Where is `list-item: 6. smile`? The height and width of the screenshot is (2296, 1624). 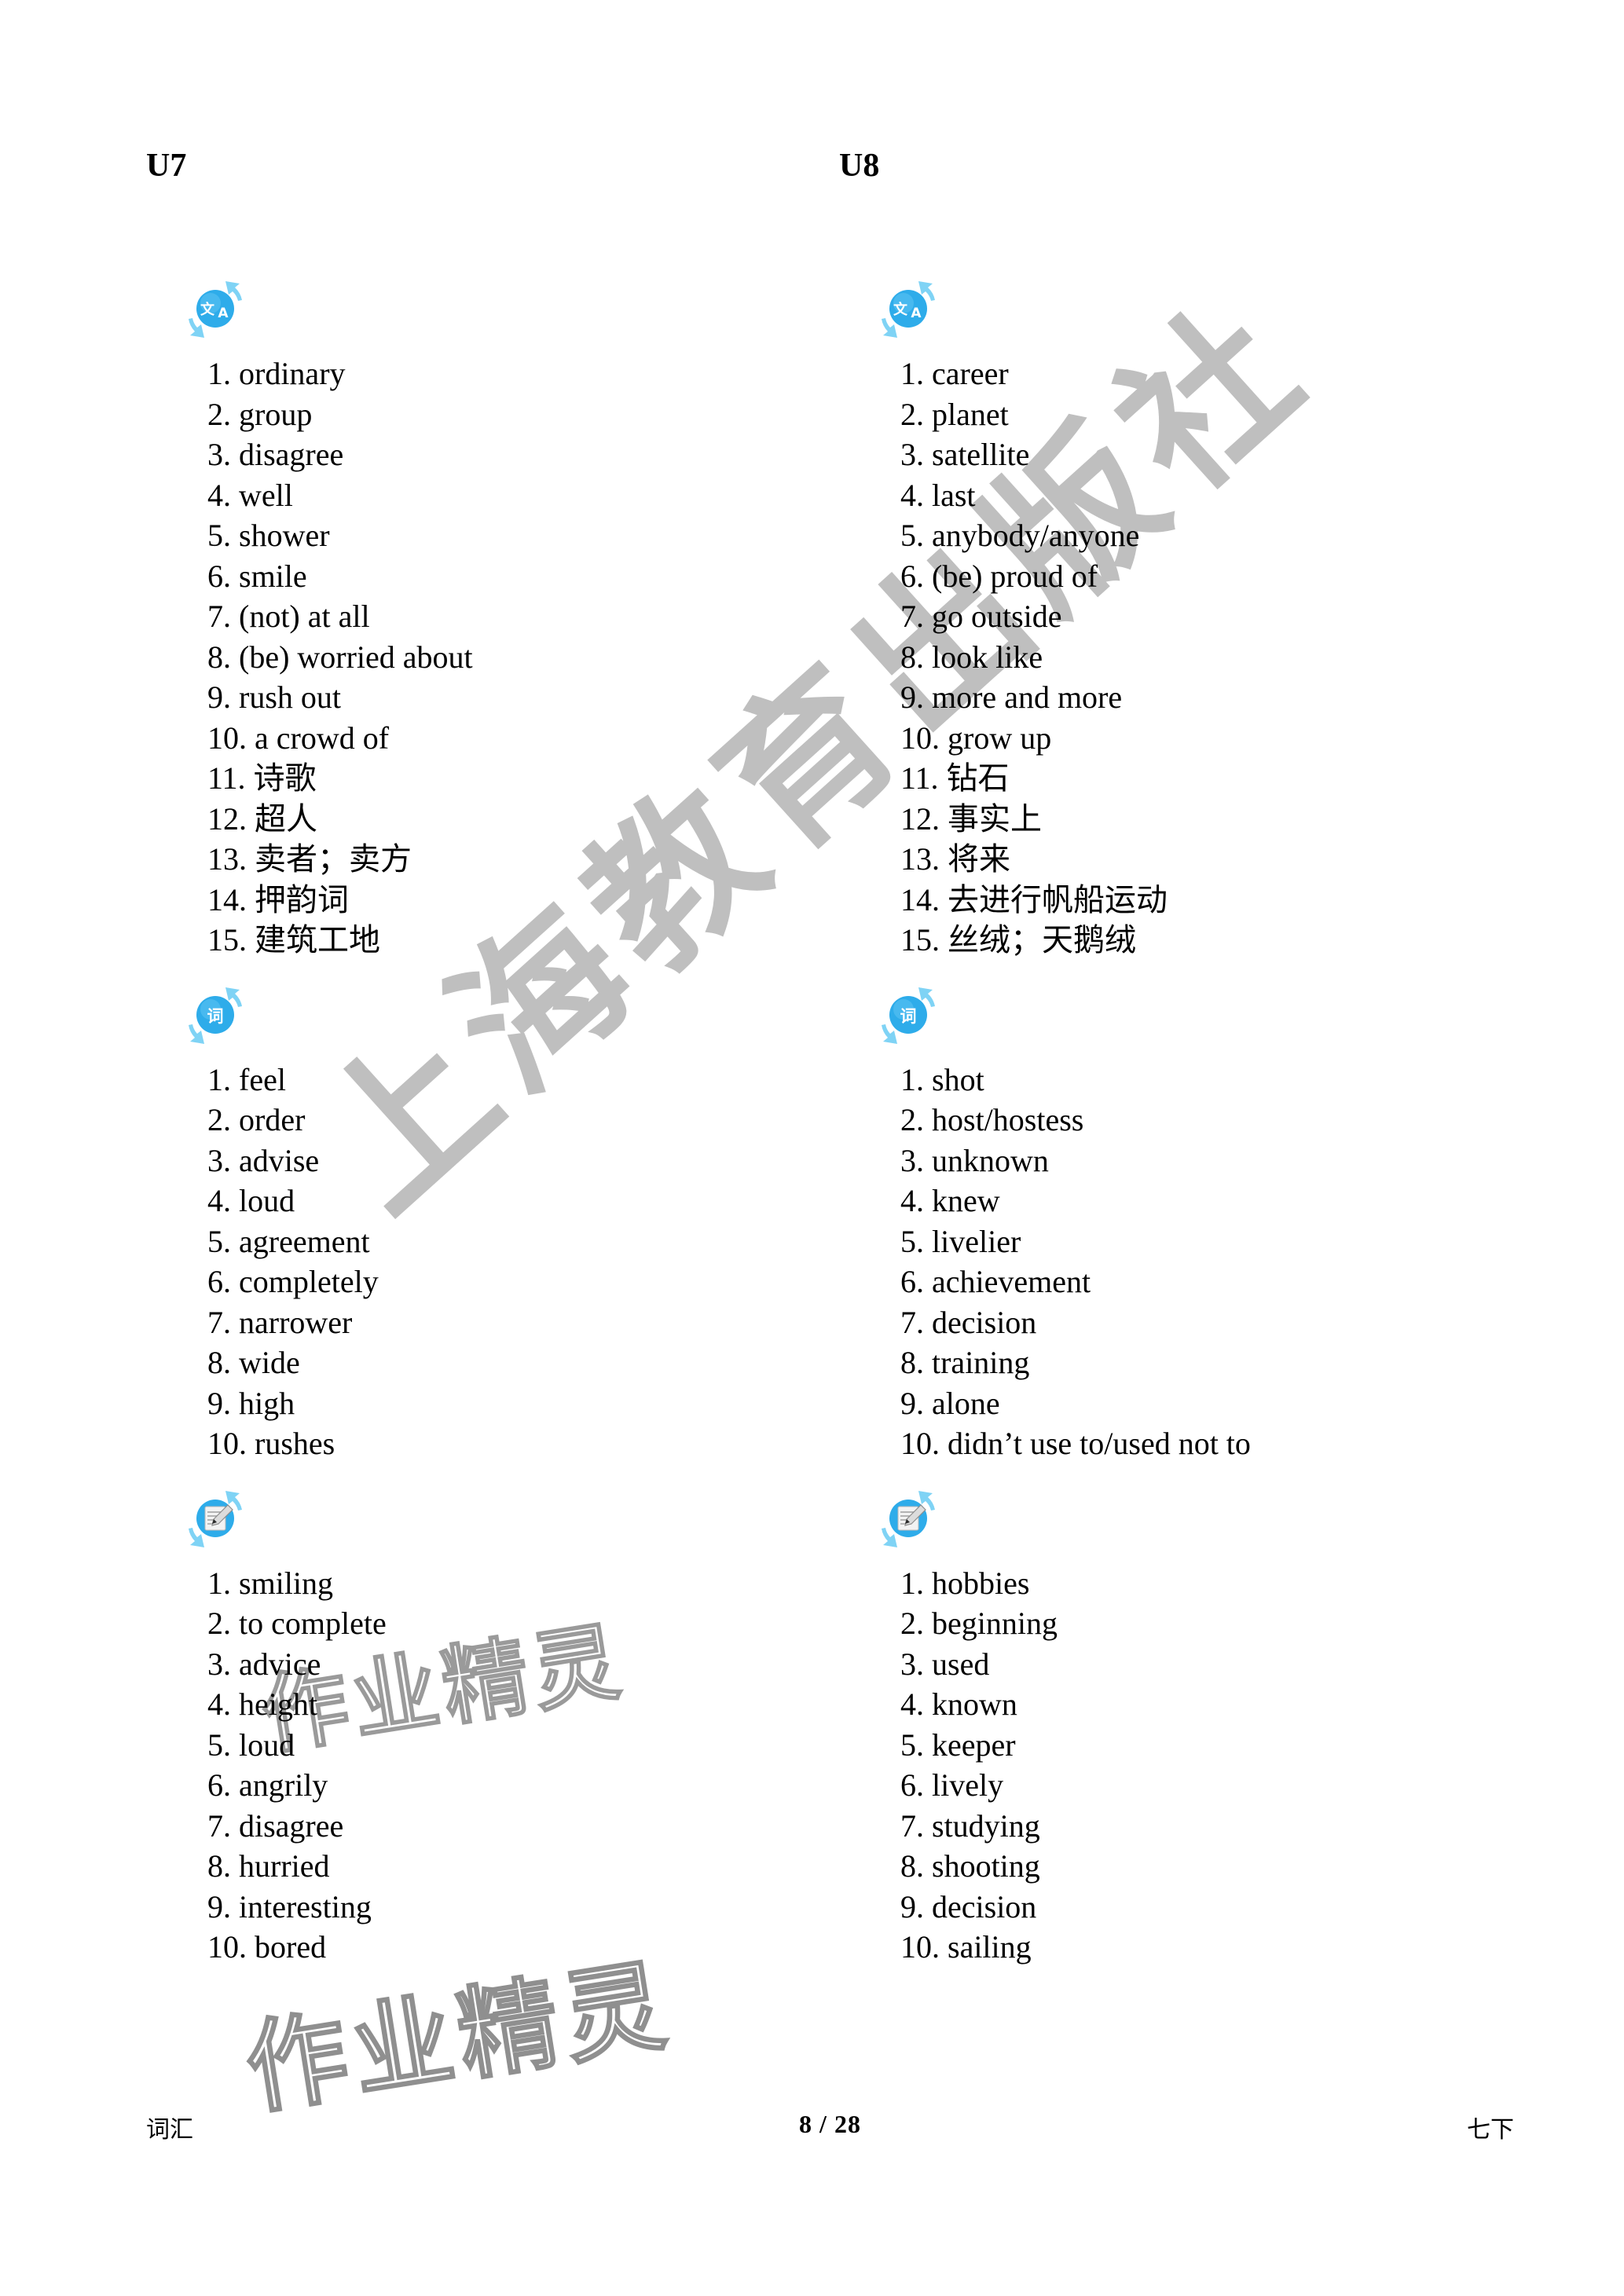 list-item: 6. smile is located at coordinates (257, 576).